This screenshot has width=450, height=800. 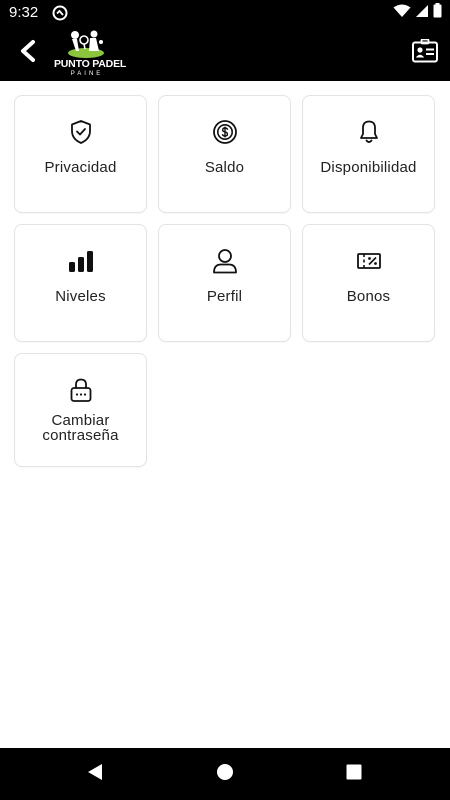 I want to click on tile-label: Bonos, so click(x=368, y=296).